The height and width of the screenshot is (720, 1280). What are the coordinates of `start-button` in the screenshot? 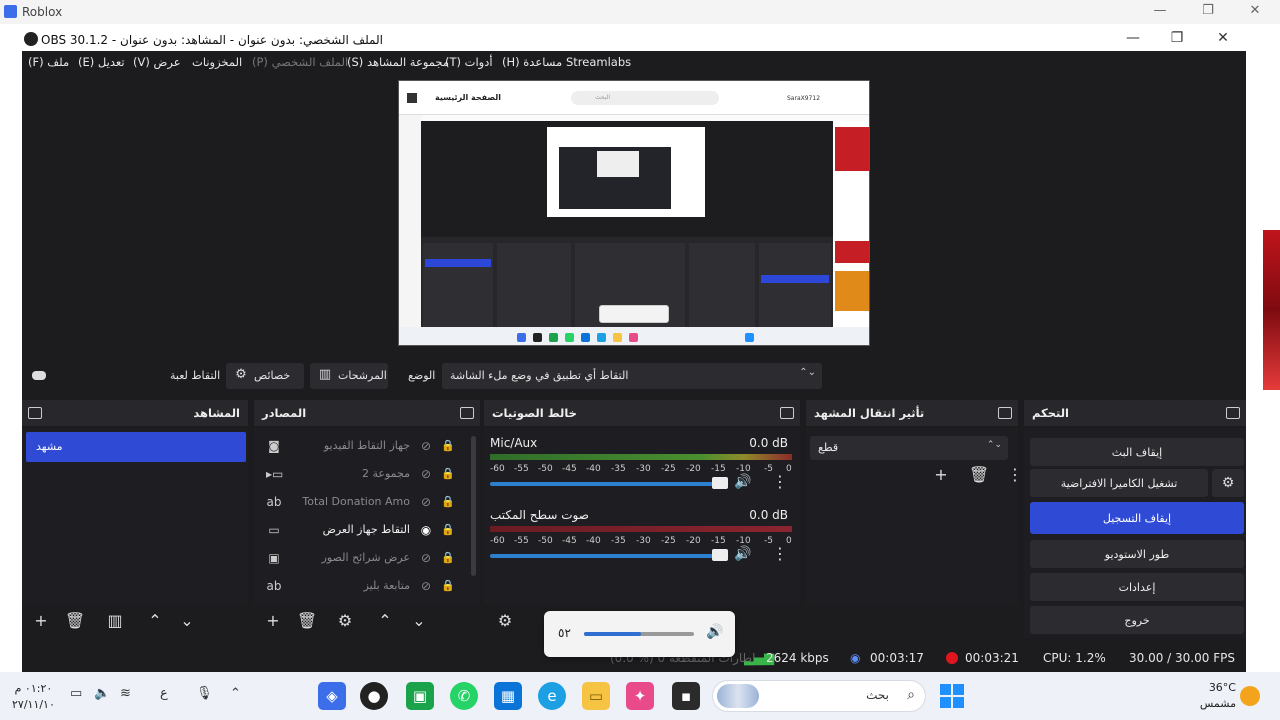 It's located at (952, 696).